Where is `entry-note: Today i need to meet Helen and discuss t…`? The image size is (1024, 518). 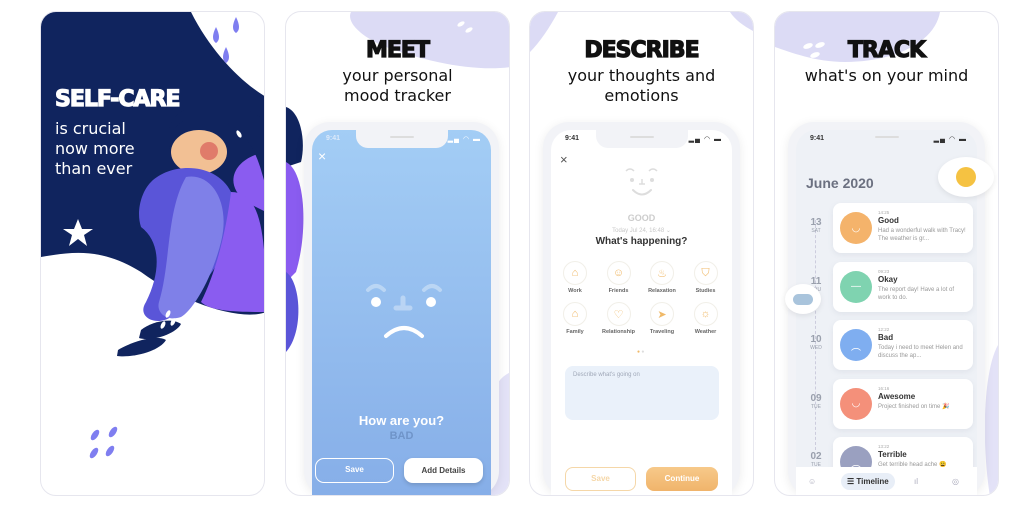 entry-note: Today i need to meet Helen and discuss t… is located at coordinates (920, 352).